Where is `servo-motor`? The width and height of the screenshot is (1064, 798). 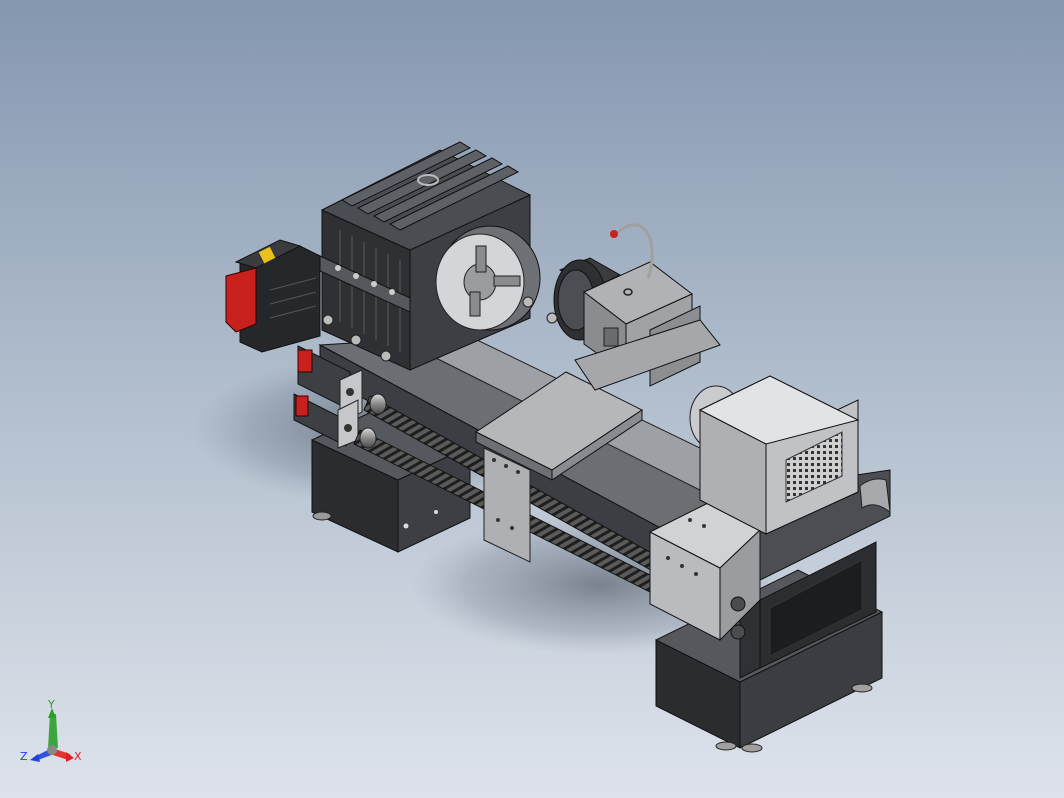 servo-motor is located at coordinates (273, 296).